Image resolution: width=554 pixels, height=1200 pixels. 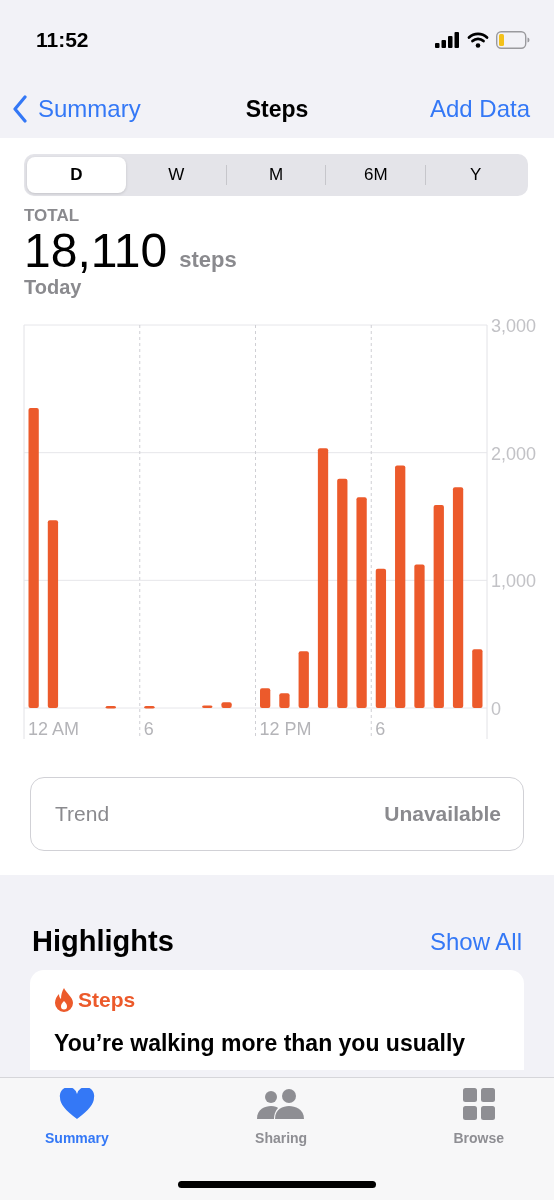 What do you see at coordinates (76, 175) in the screenshot?
I see `period-tab: D` at bounding box center [76, 175].